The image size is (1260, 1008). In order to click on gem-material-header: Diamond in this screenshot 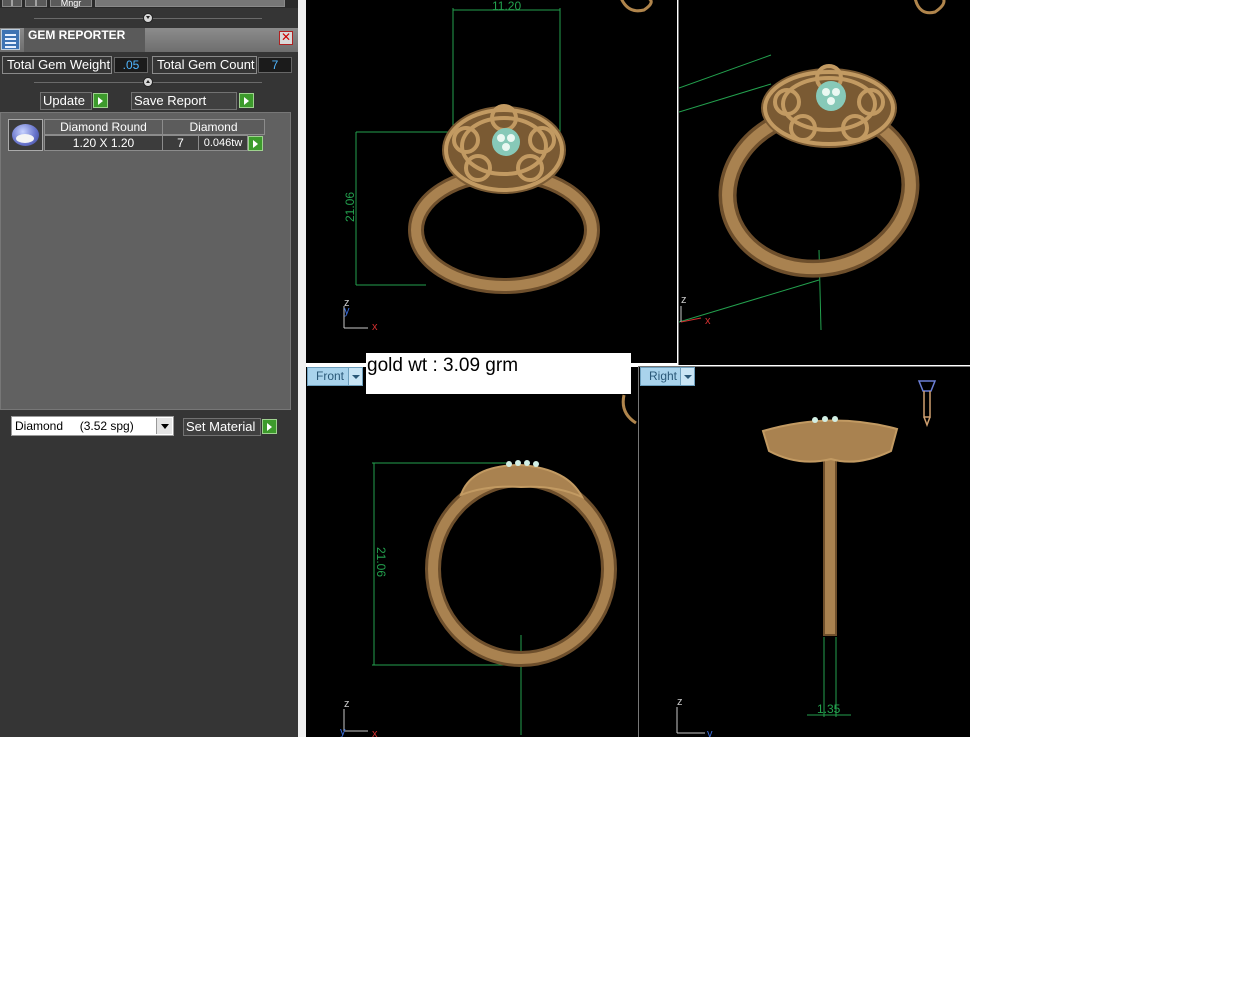, I will do `click(213, 127)`.